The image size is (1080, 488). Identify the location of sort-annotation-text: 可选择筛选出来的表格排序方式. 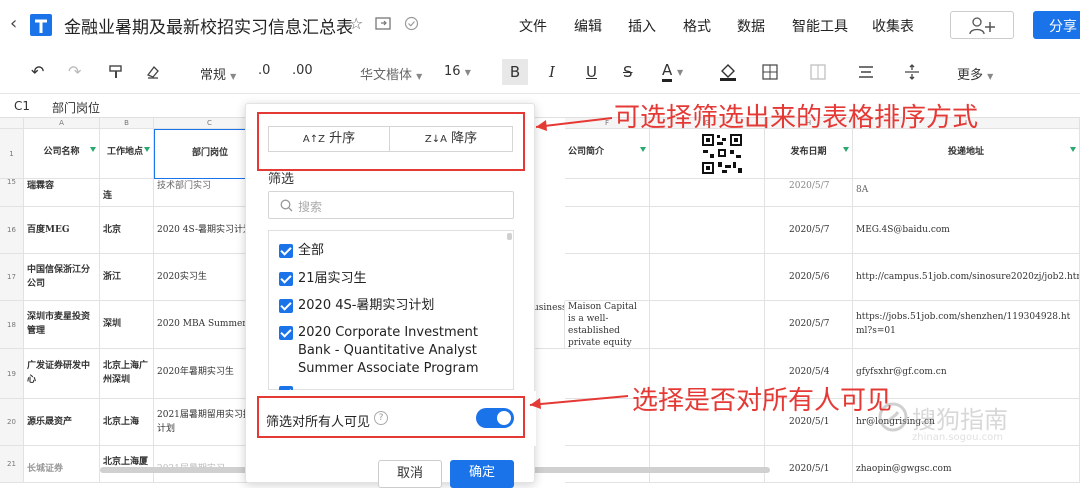
(796, 118).